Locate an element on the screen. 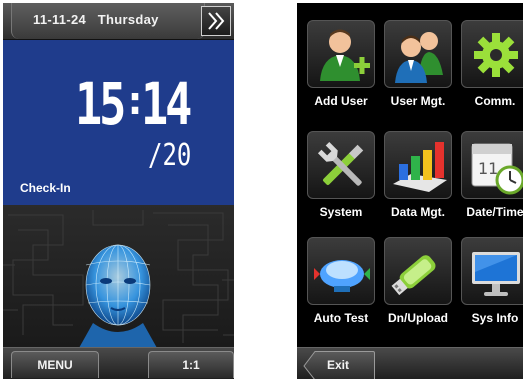  next-button is located at coordinates (216, 21).